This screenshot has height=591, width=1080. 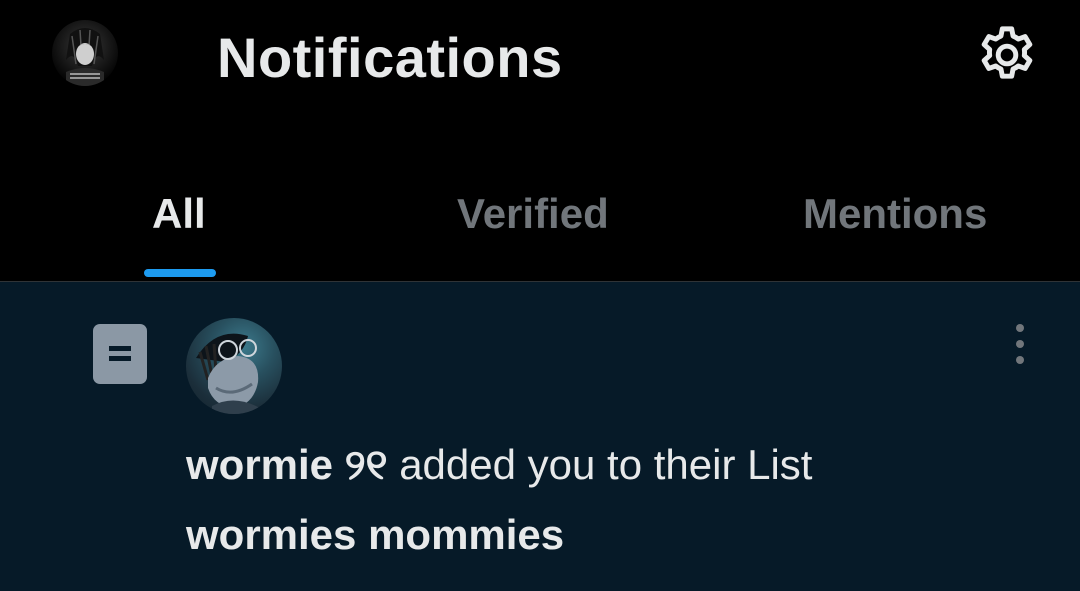 I want to click on user-avatar-image, so click(x=228, y=373).